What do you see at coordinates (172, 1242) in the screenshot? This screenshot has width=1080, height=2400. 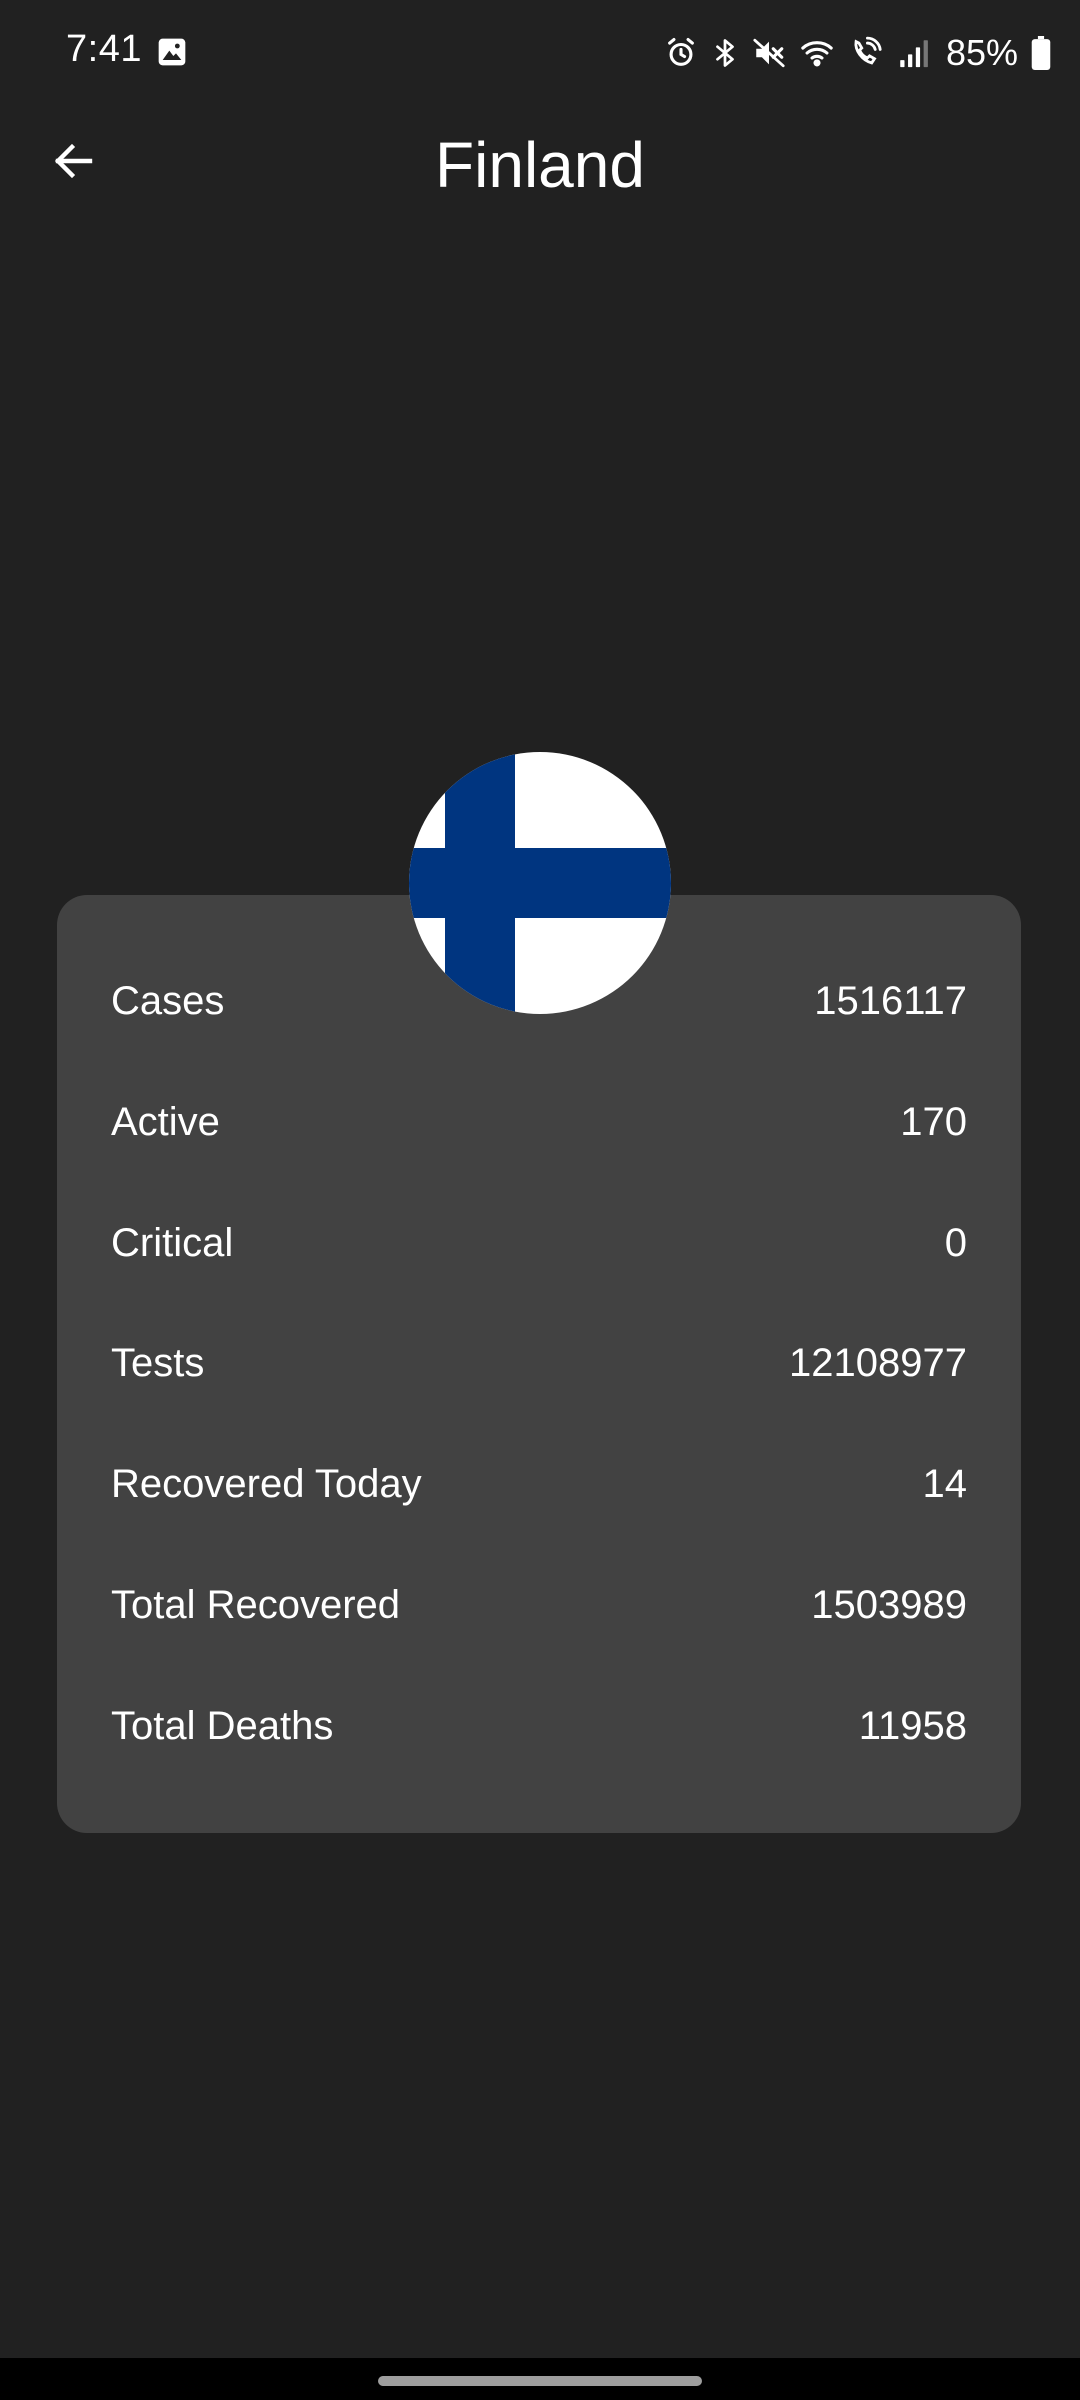 I see `stat-label: Critical` at bounding box center [172, 1242].